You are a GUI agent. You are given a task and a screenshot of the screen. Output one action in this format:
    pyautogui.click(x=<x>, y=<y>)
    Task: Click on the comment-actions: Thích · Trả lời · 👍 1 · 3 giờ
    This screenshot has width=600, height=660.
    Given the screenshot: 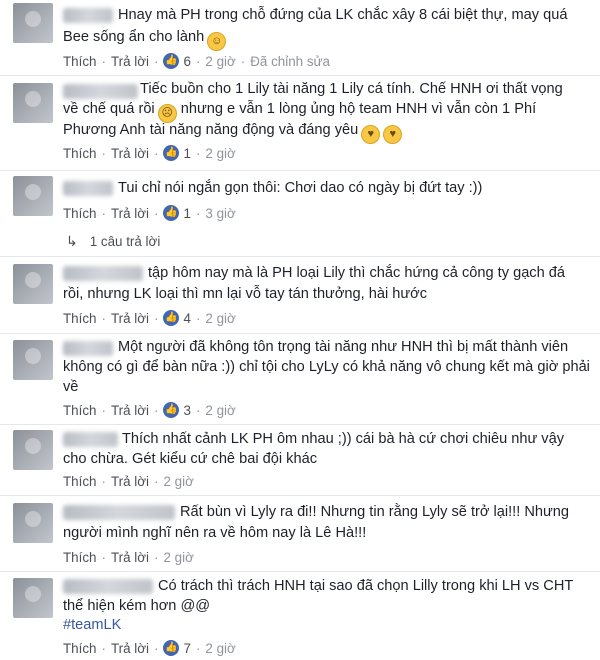 What is the action you would take?
    pyautogui.click(x=149, y=213)
    